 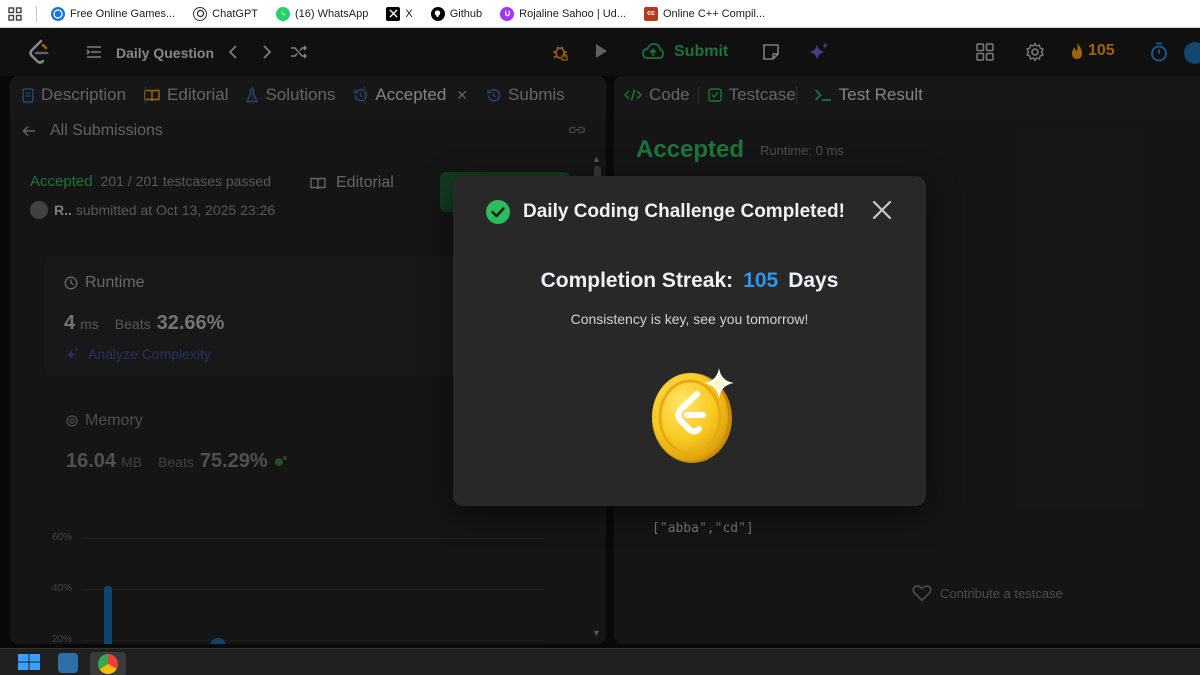 What do you see at coordinates (761, 280) in the screenshot?
I see `streak-days: 105` at bounding box center [761, 280].